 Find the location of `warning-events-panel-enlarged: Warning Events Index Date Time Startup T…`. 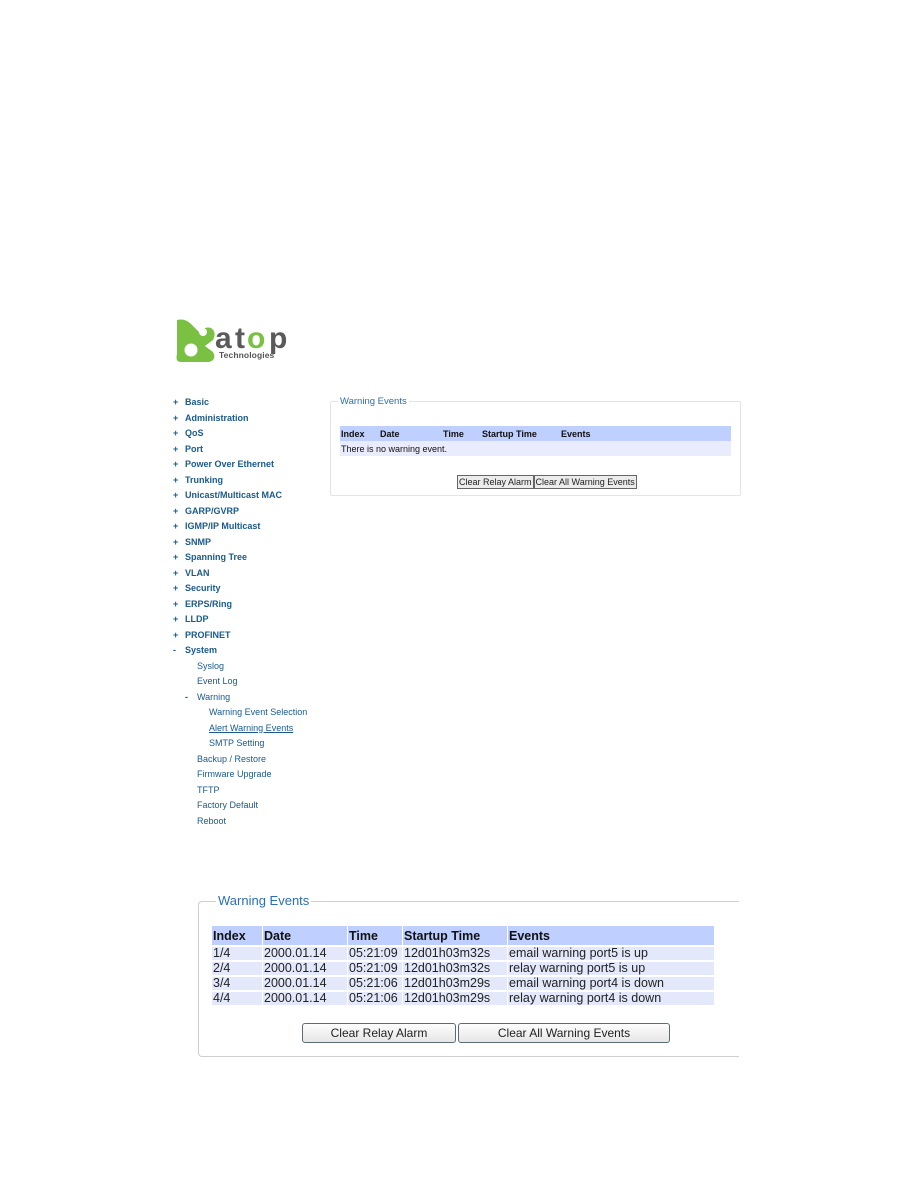

warning-events-panel-enlarged: Warning Events Index Date Time Startup T… is located at coordinates (468, 975).